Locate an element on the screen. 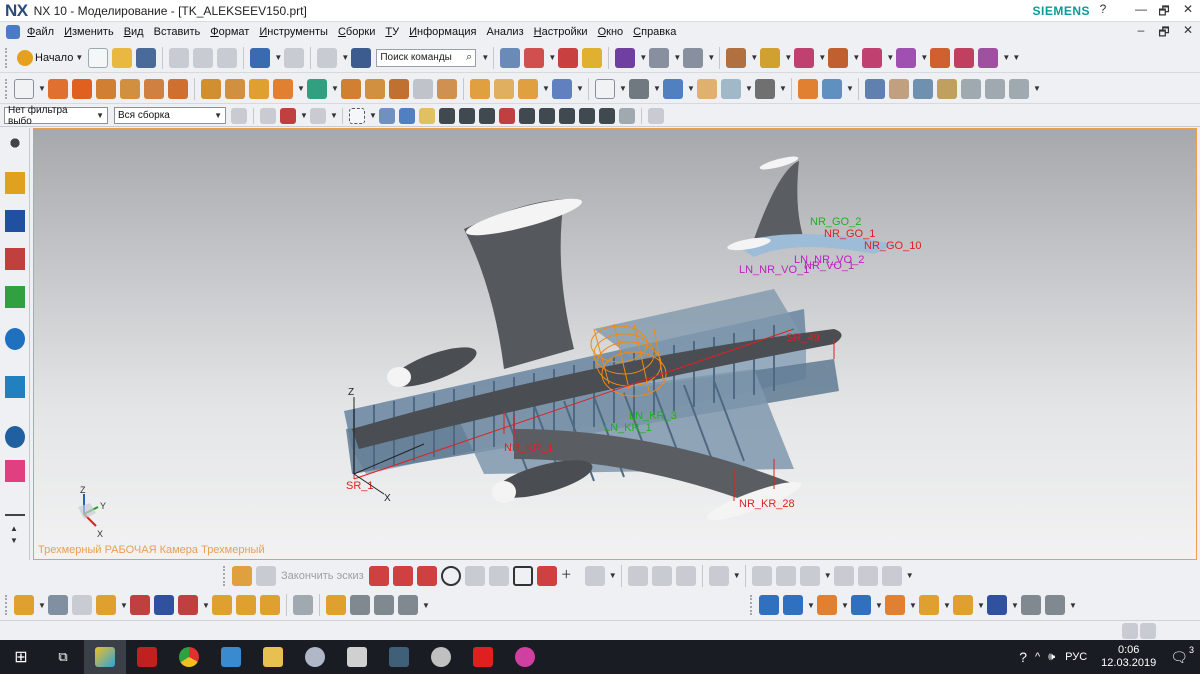  doc-restore-button: 🗗 is located at coordinates (1164, 32).